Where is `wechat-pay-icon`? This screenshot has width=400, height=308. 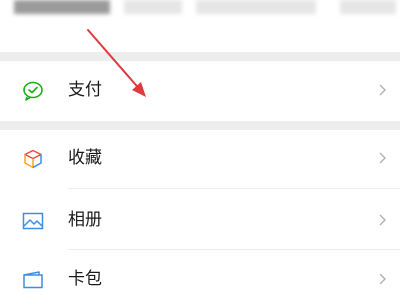 wechat-pay-icon is located at coordinates (33, 91).